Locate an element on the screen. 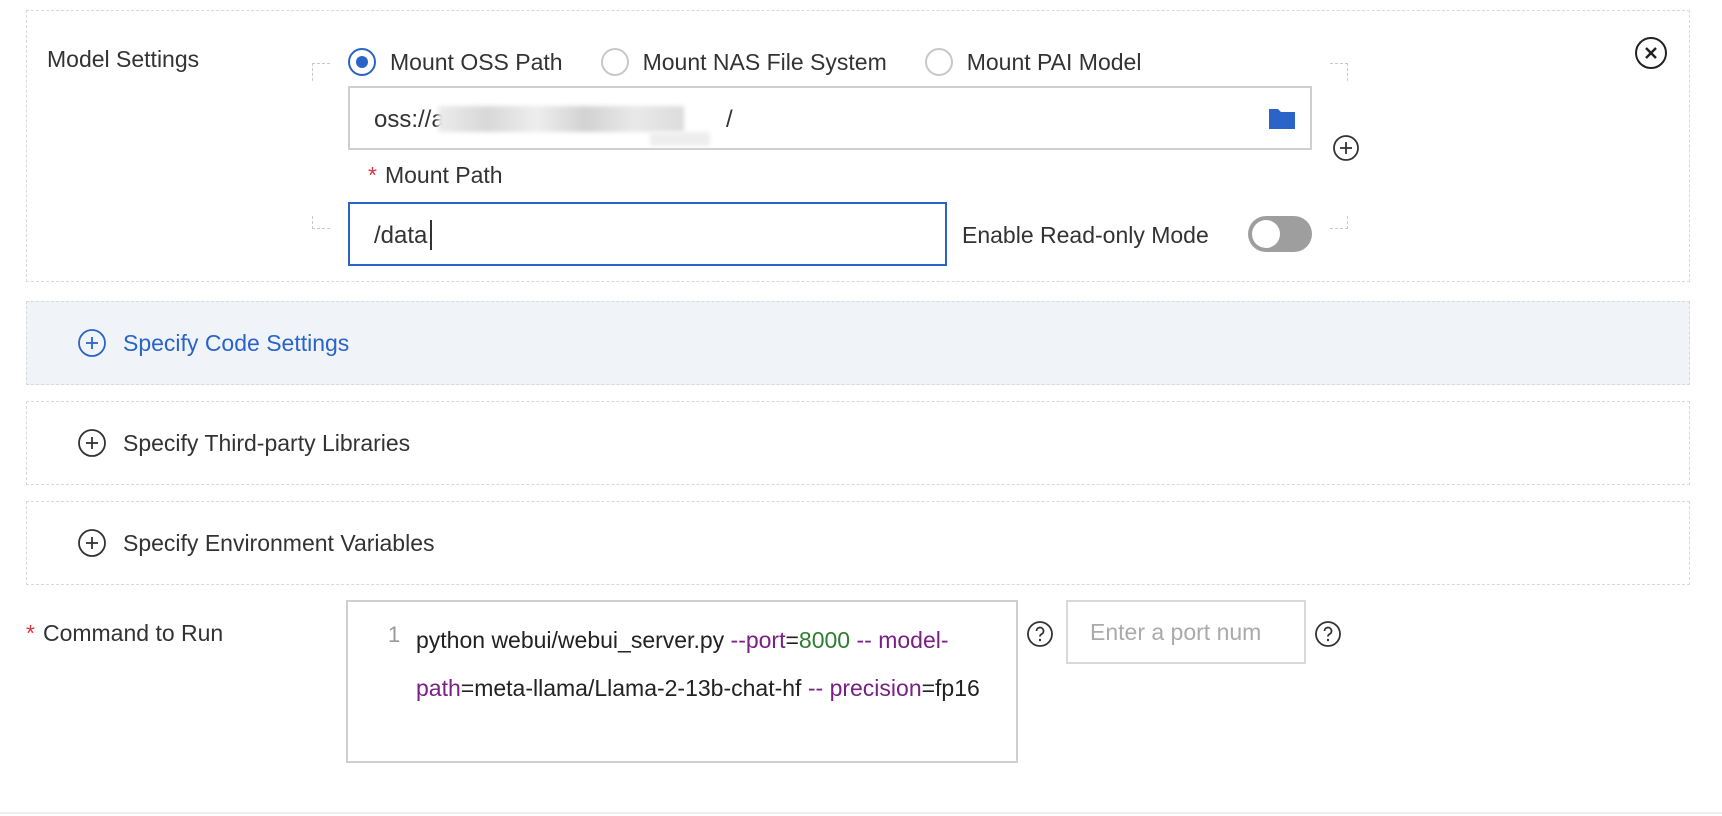 This screenshot has height=816, width=1722. oss-path-suffix: / is located at coordinates (729, 119).